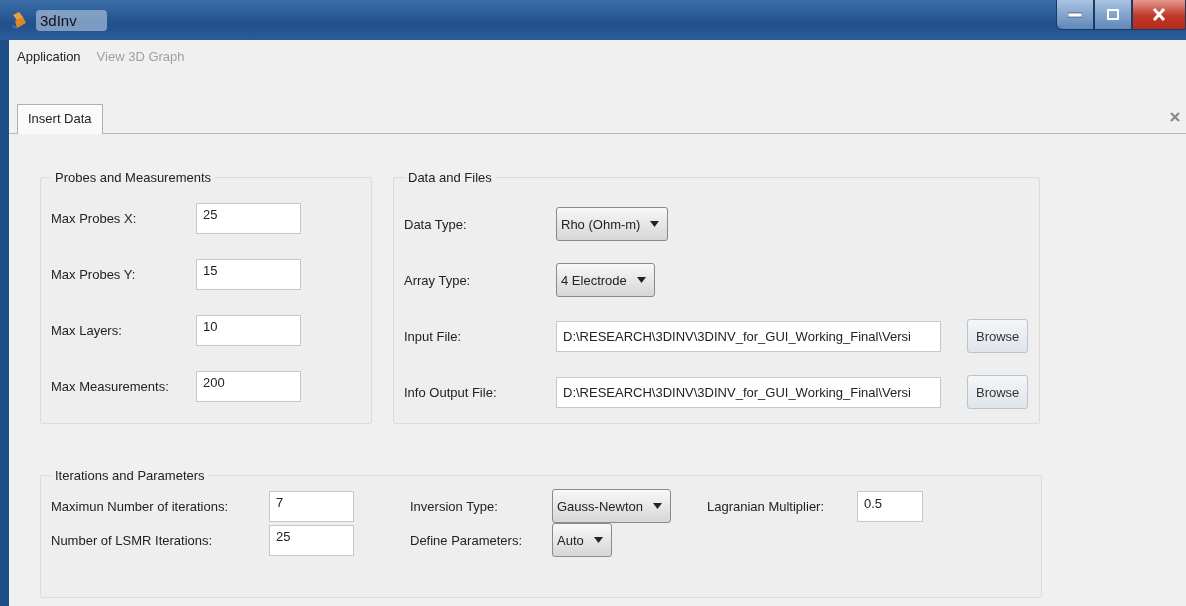  Describe the element at coordinates (49, 56) in the screenshot. I see `menu-item: Application` at that location.